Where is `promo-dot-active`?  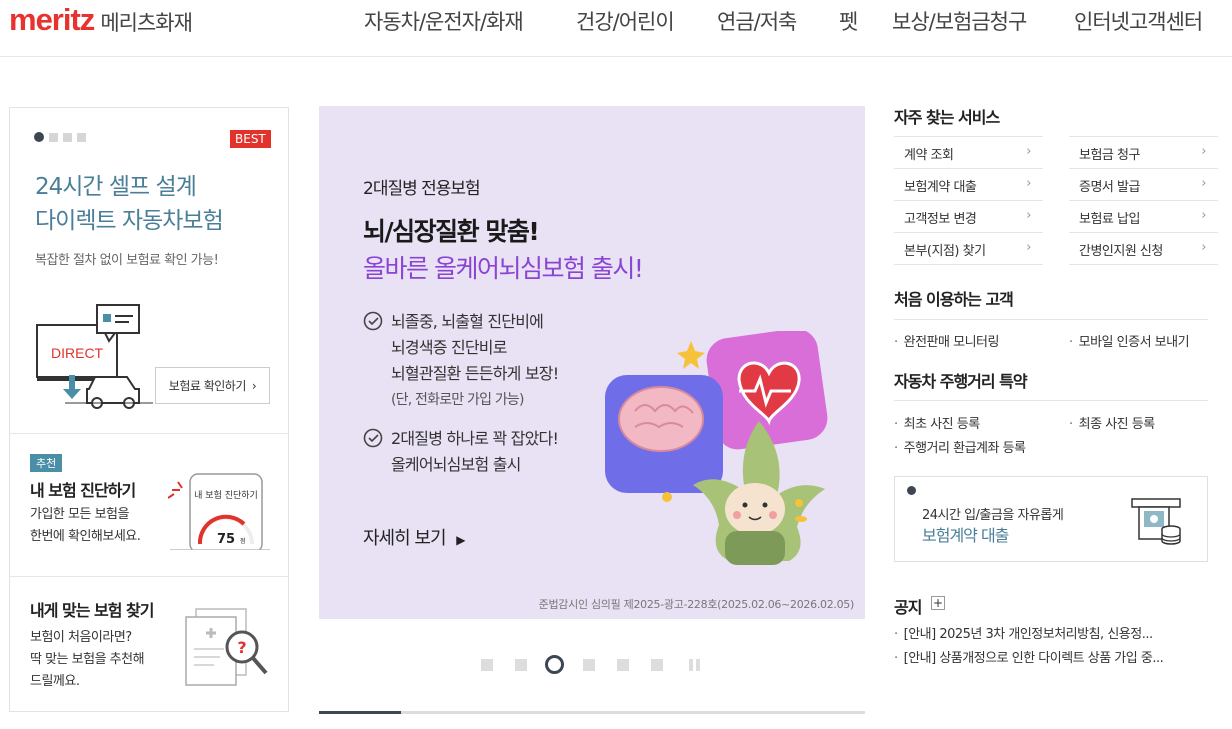
promo-dot-active is located at coordinates (39, 137).